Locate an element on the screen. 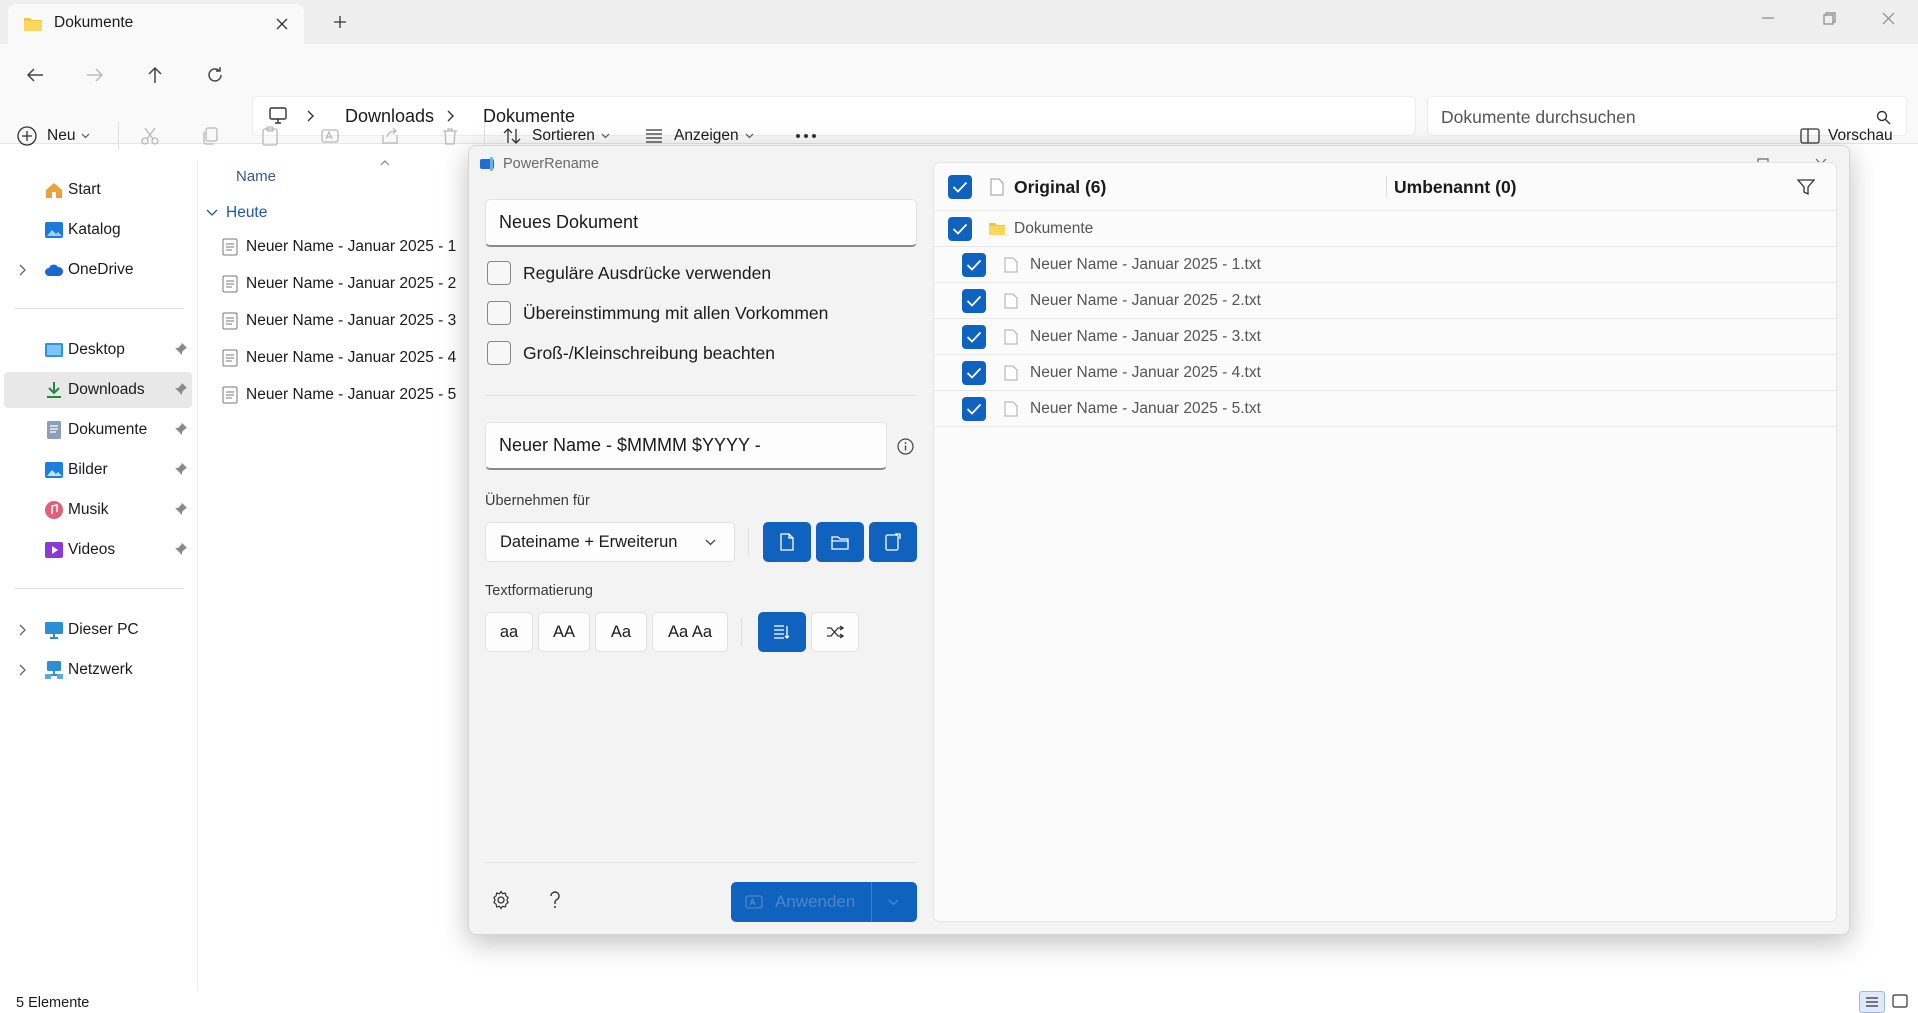 The width and height of the screenshot is (1918, 1013). titlecase-button: Aa is located at coordinates (621, 632).